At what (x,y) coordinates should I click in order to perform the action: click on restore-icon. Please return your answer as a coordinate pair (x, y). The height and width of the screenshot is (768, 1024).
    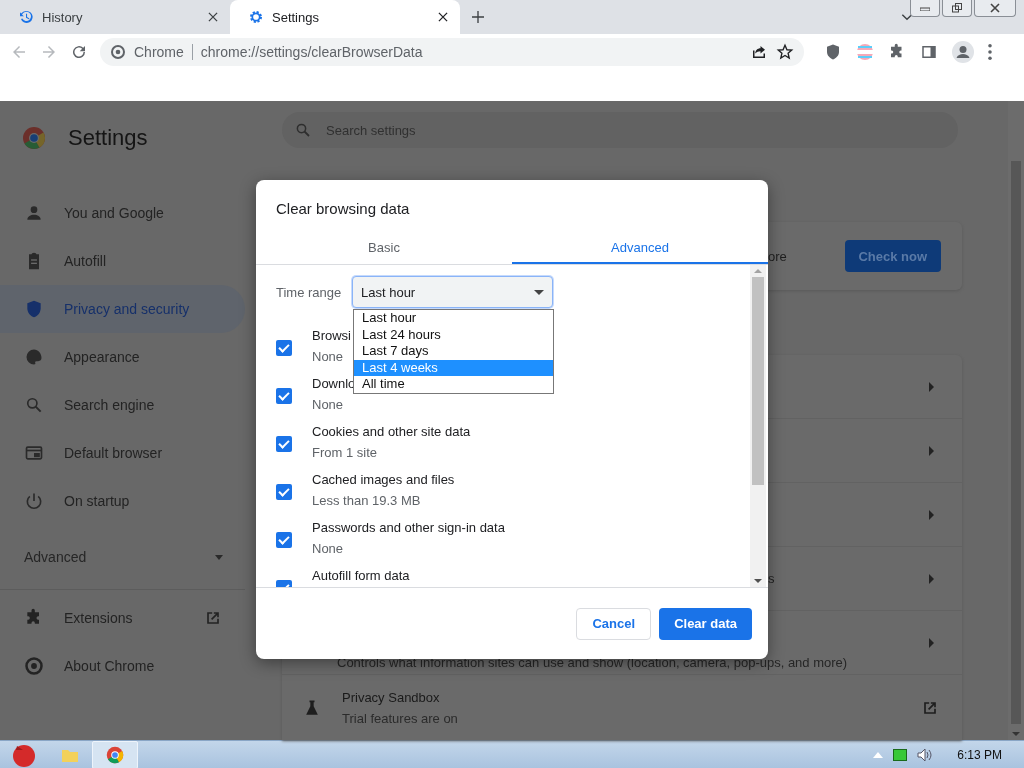
    Looking at the image, I should click on (957, 8).